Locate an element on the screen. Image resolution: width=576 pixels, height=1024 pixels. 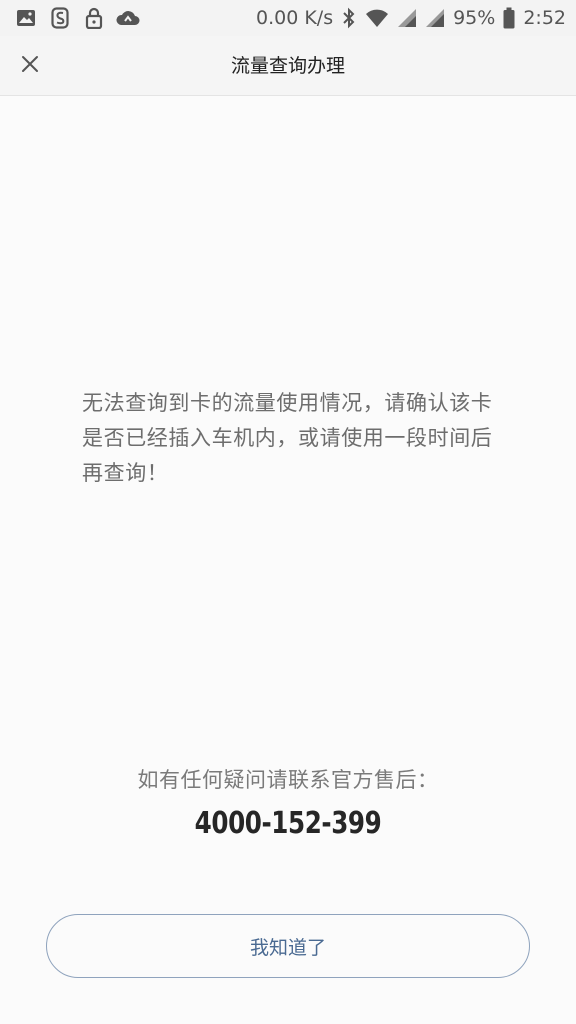
clock: 2:52 is located at coordinates (544, 18).